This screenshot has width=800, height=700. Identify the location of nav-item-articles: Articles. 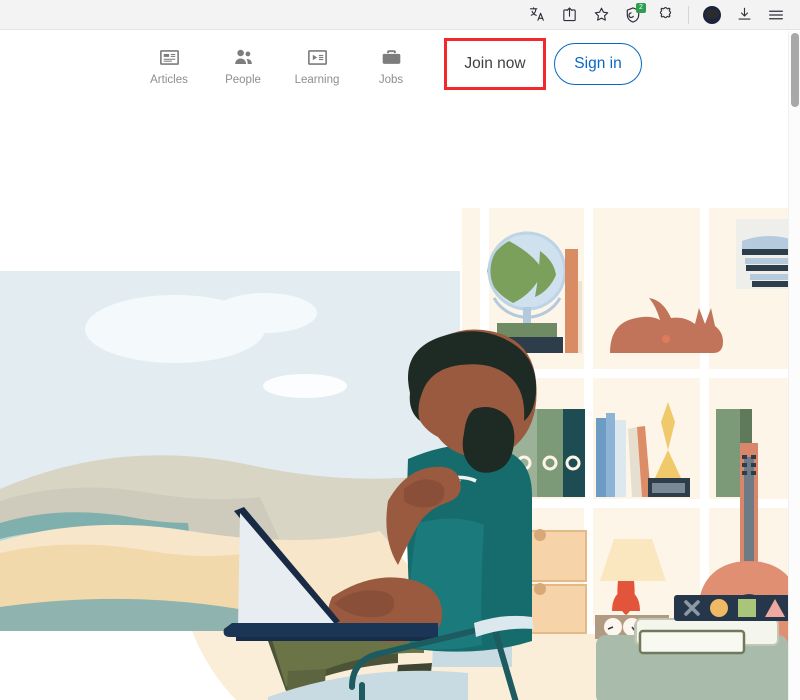
(169, 64).